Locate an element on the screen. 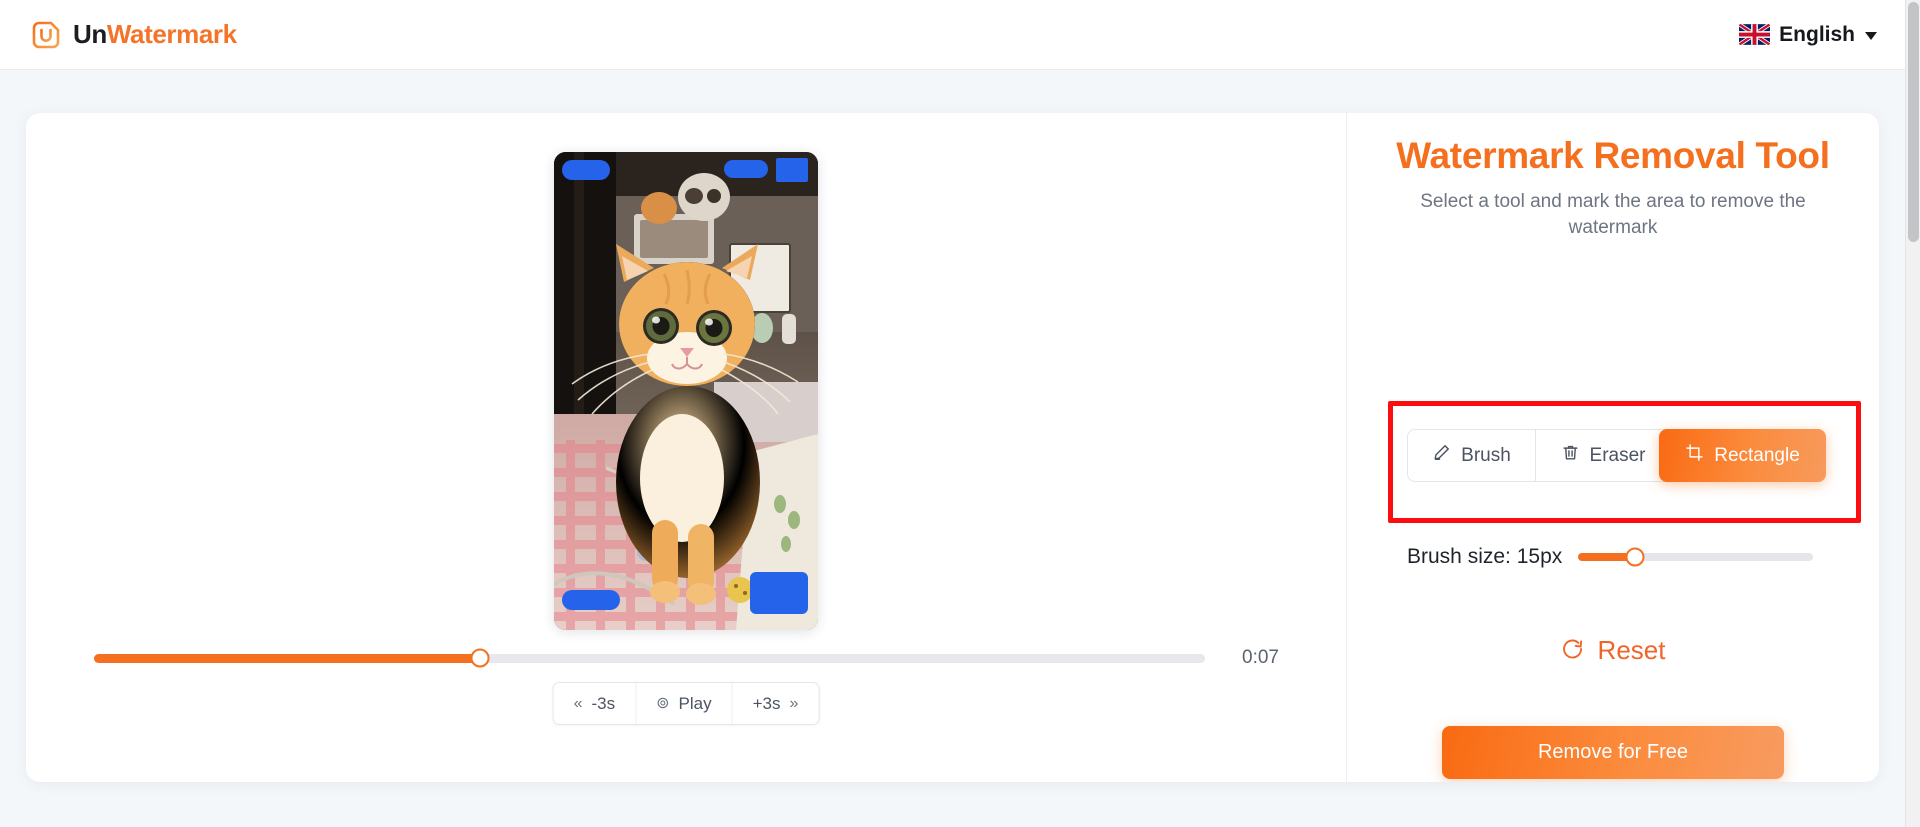 The height and width of the screenshot is (827, 1920). app-header: UnWatermark English is located at coordinates (952, 35).